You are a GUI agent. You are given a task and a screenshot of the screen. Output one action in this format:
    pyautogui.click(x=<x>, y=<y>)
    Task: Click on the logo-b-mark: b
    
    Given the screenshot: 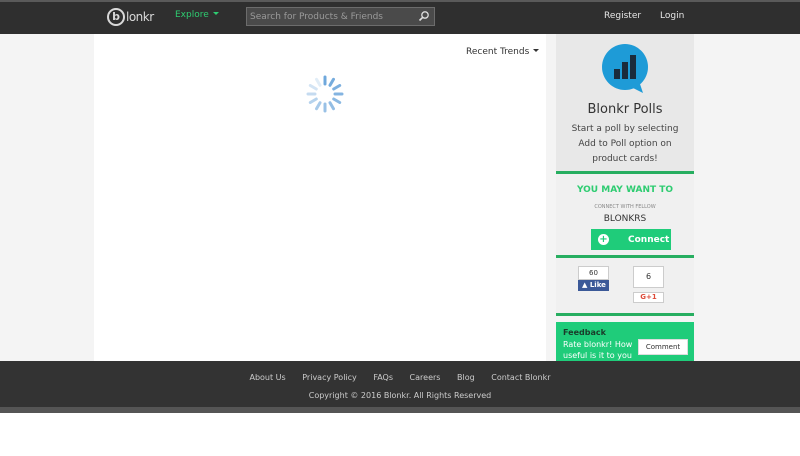 What is the action you would take?
    pyautogui.click(x=116, y=17)
    